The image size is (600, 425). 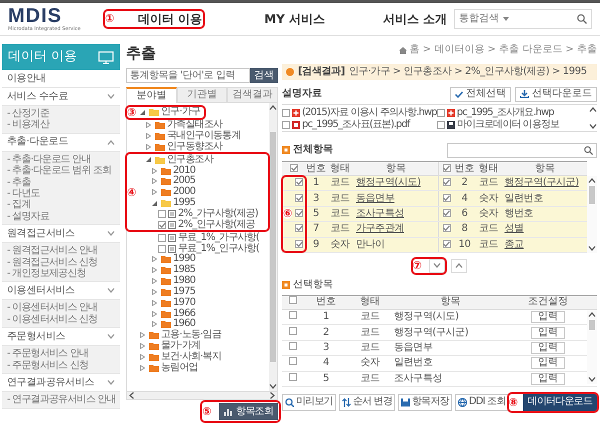 What do you see at coordinates (316, 244) in the screenshot?
I see `table-cell: 9` at bounding box center [316, 244].